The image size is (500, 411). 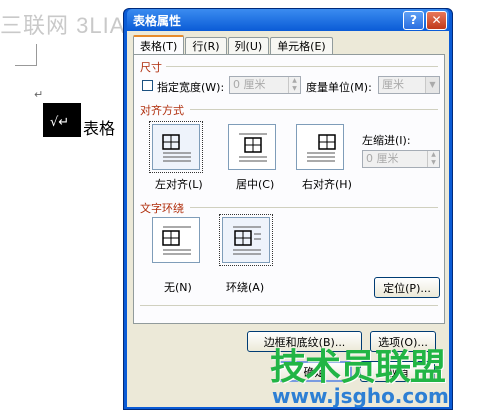 What do you see at coordinates (393, 84) in the screenshot?
I see `measure-in-value: 厘米` at bounding box center [393, 84].